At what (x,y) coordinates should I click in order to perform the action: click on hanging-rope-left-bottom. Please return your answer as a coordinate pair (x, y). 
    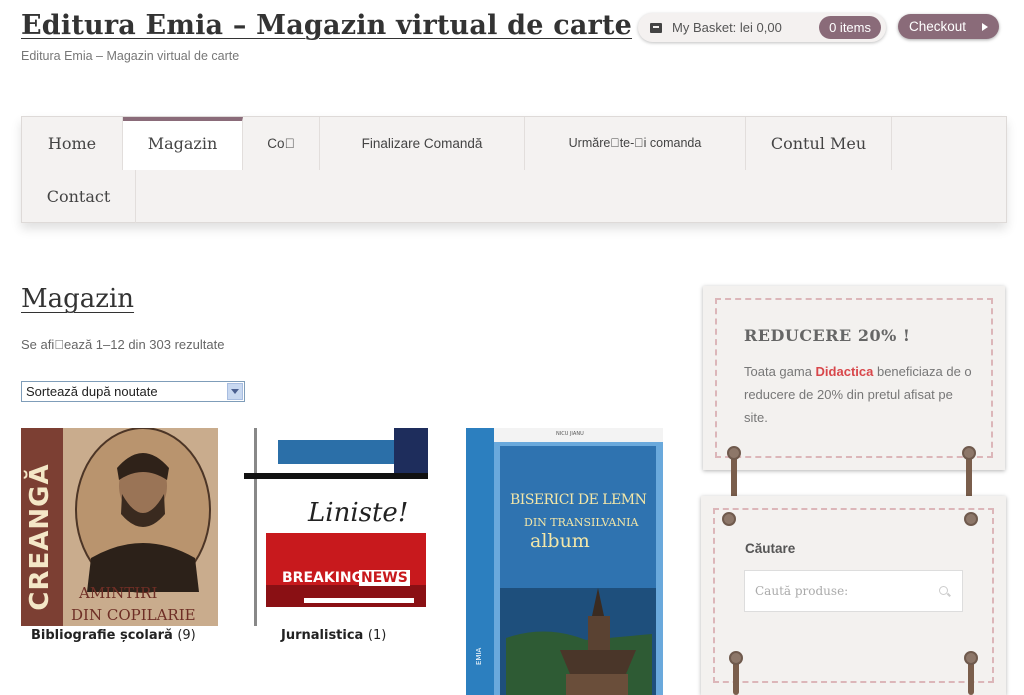
    Looking at the image, I should click on (736, 677).